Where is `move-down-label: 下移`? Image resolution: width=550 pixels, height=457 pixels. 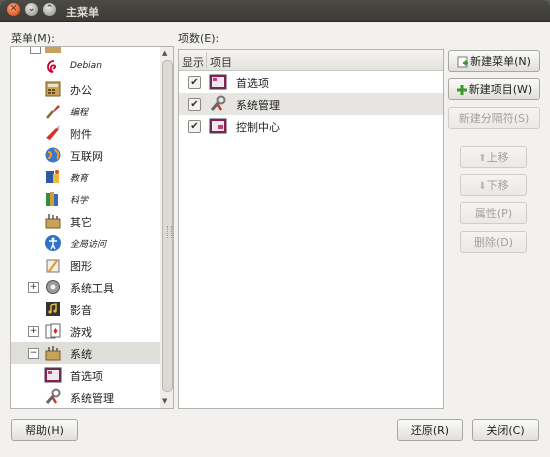
move-down-label: 下移 is located at coordinates (497, 185).